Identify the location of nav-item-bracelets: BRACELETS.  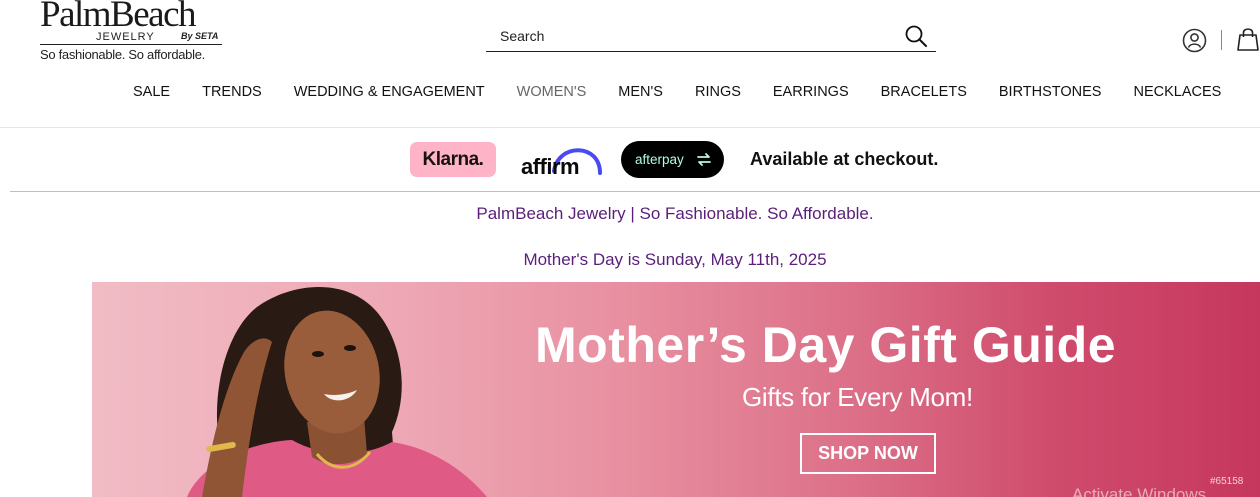
(924, 94).